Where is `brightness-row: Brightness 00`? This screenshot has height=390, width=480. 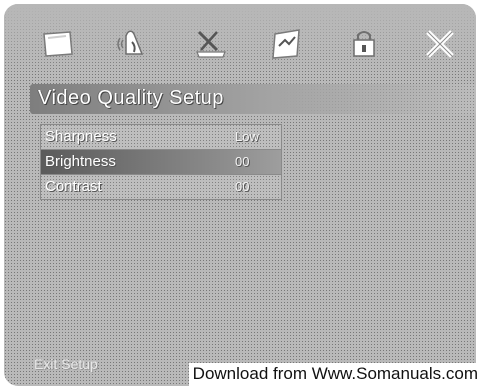 brightness-row: Brightness 00 is located at coordinates (161, 161).